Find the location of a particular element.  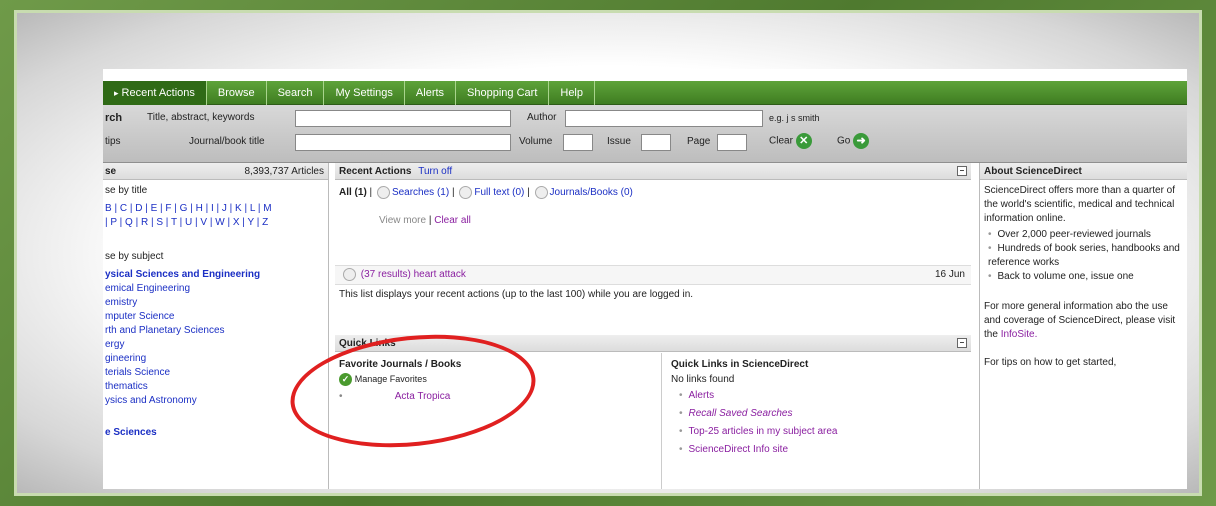

quick-link: Recall Saved Searches is located at coordinates (821, 414).